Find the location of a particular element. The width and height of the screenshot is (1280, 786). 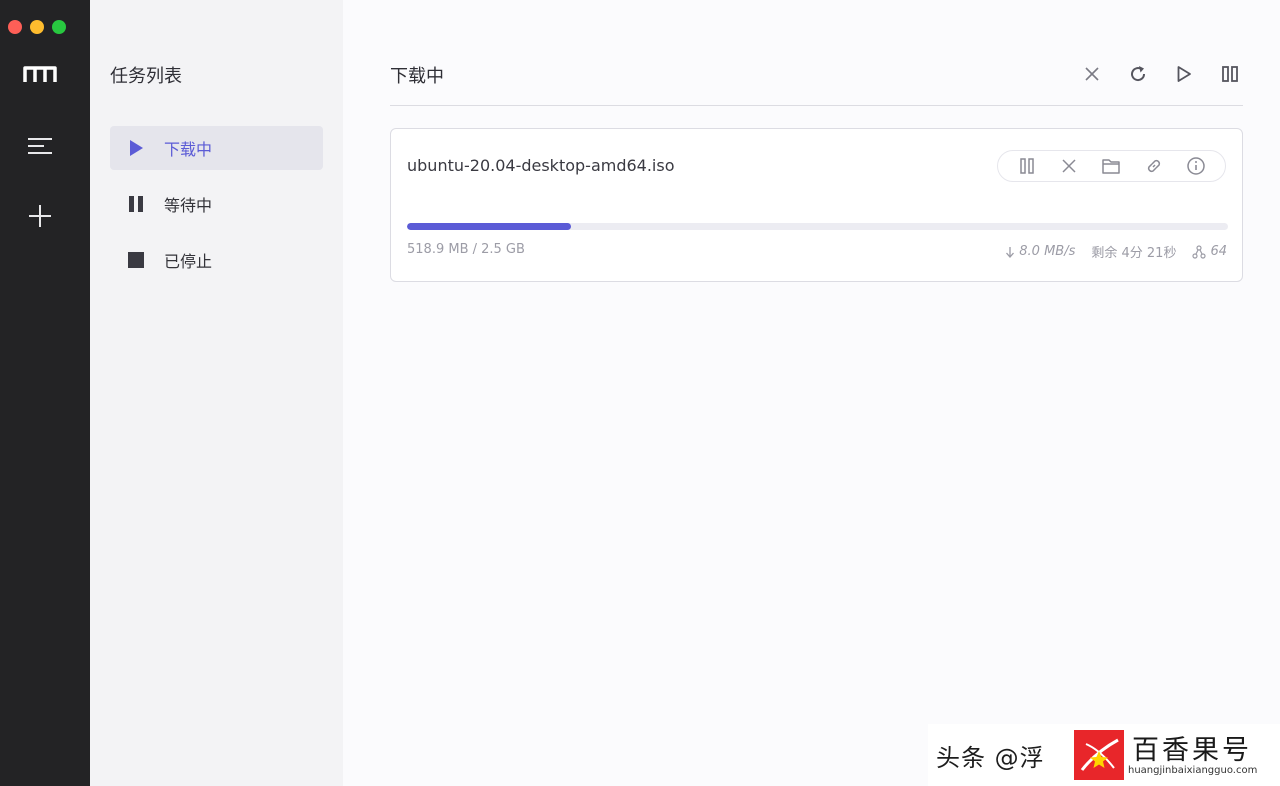

zoom-window-button is located at coordinates (59, 27).